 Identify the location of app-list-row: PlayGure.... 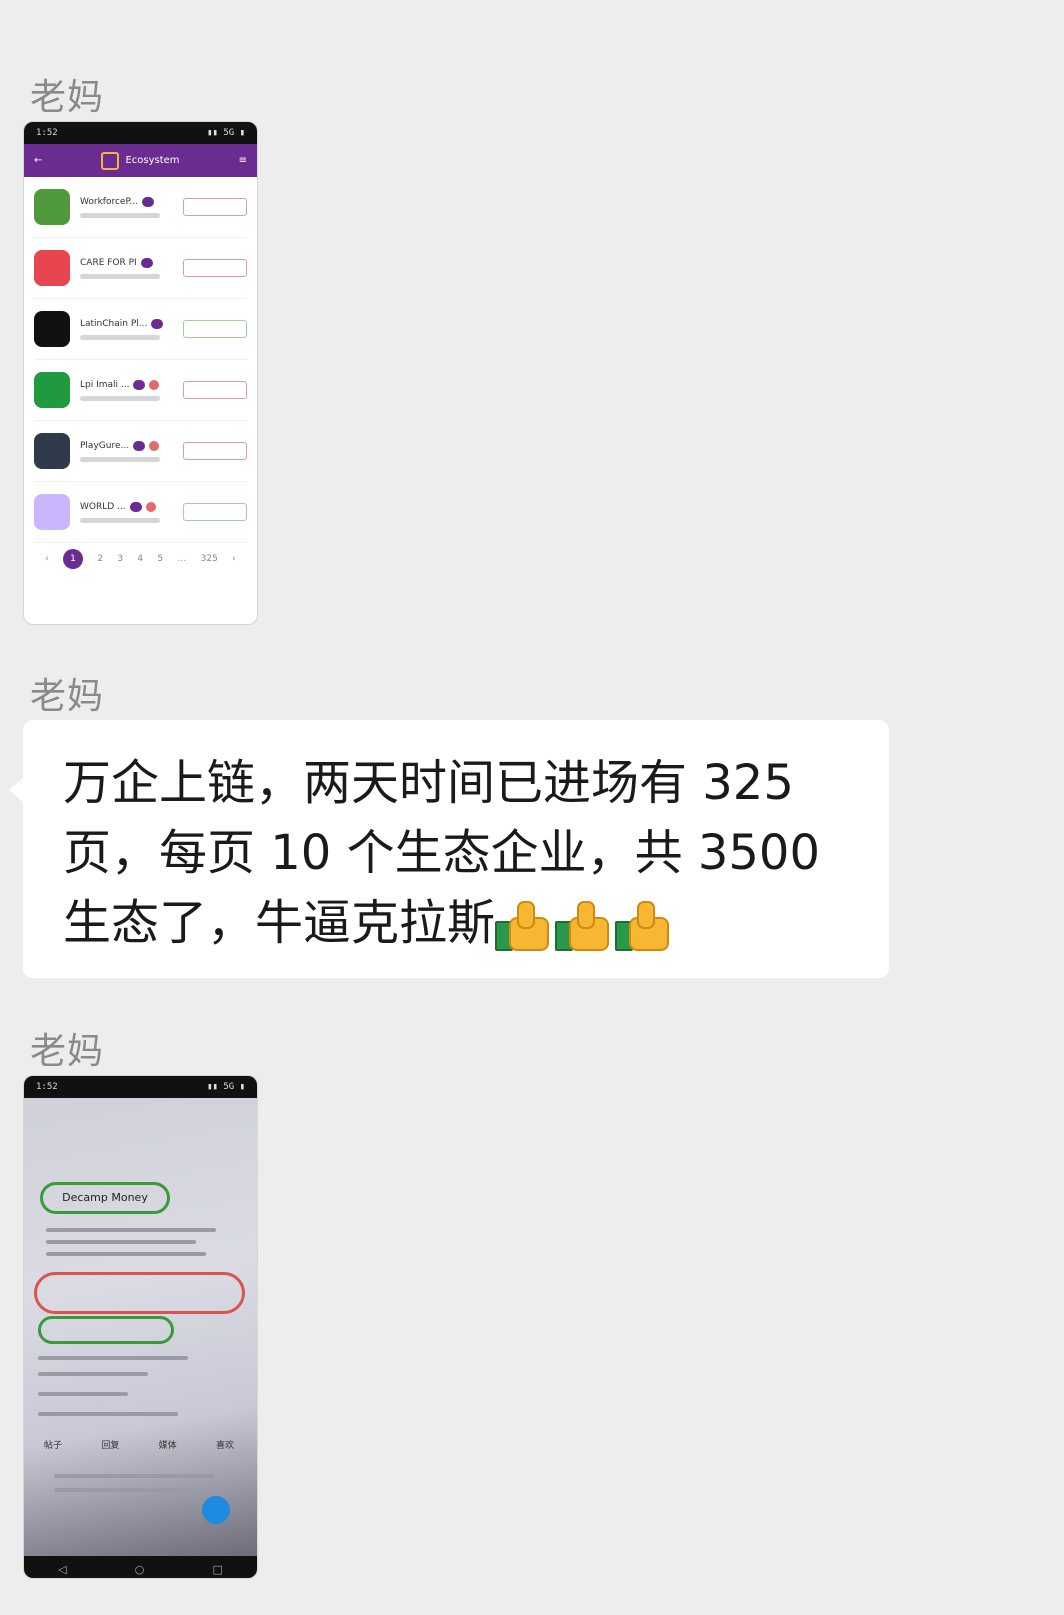
(140, 451).